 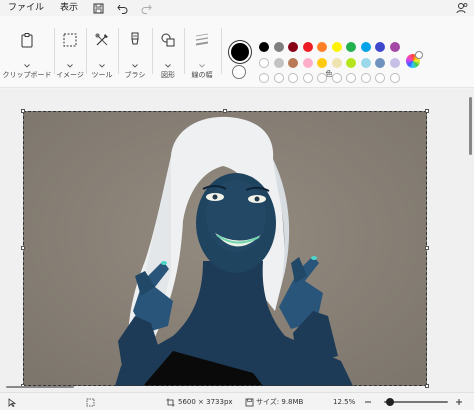 I want to click on tools-label: ツール, so click(x=102, y=75).